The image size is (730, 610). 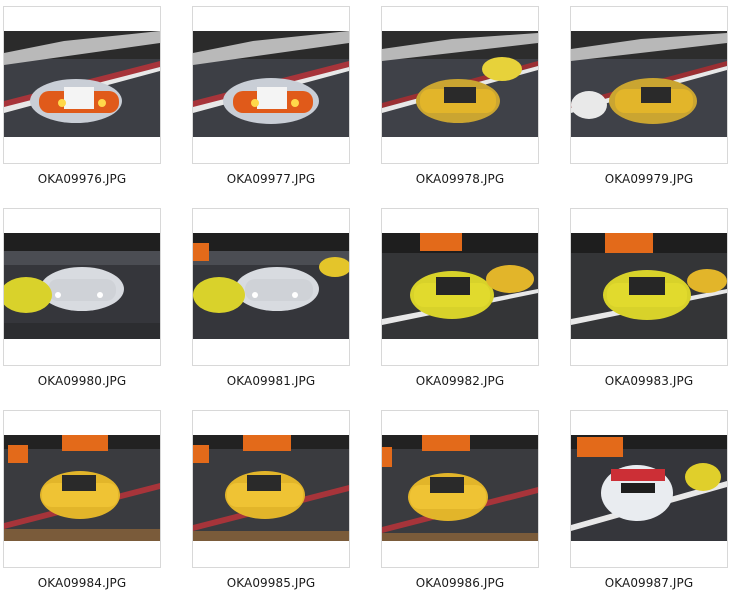 I want to click on thumbnail-filename: OKA09980.JPG, so click(x=85, y=381).